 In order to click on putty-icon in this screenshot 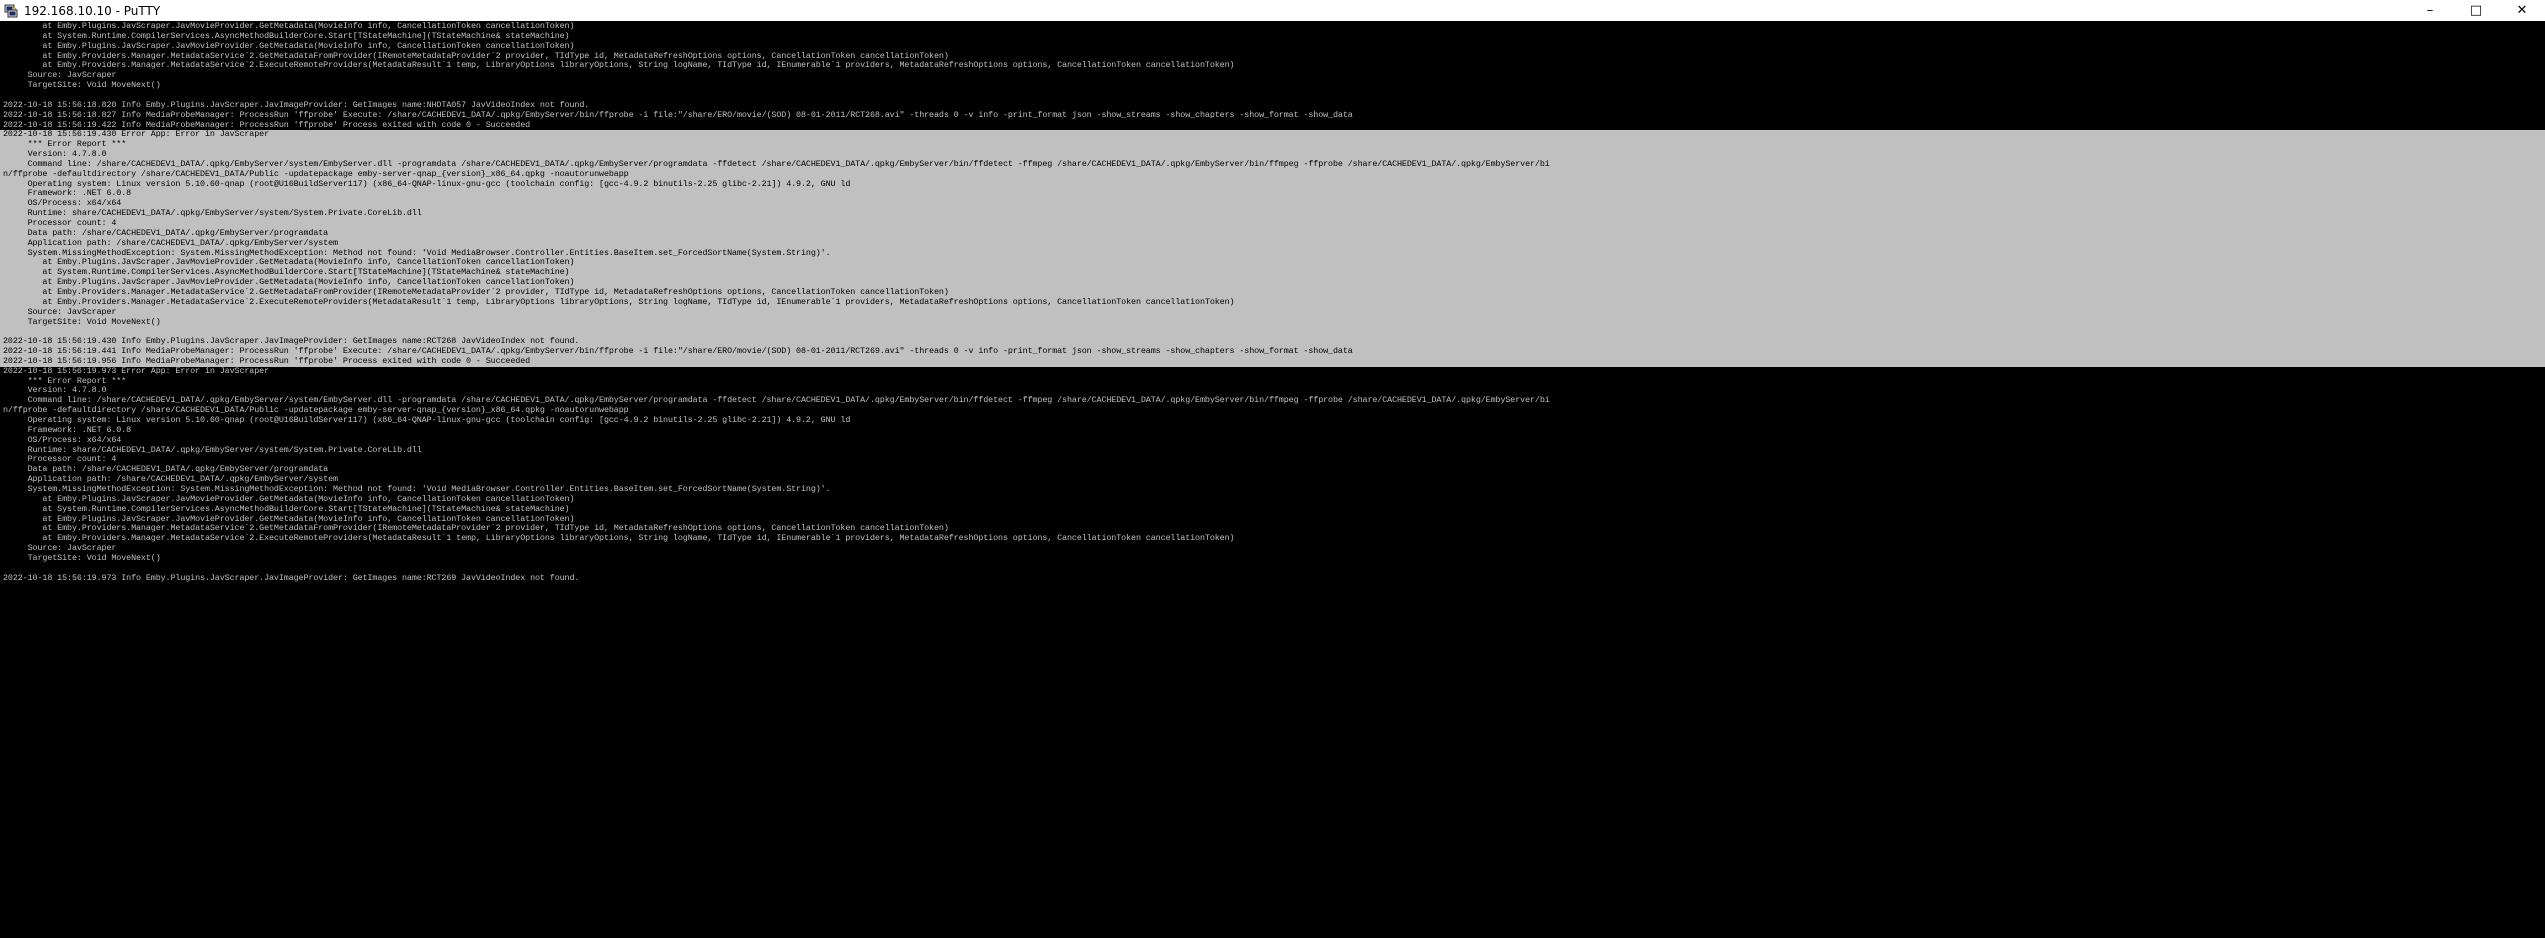, I will do `click(11, 11)`.